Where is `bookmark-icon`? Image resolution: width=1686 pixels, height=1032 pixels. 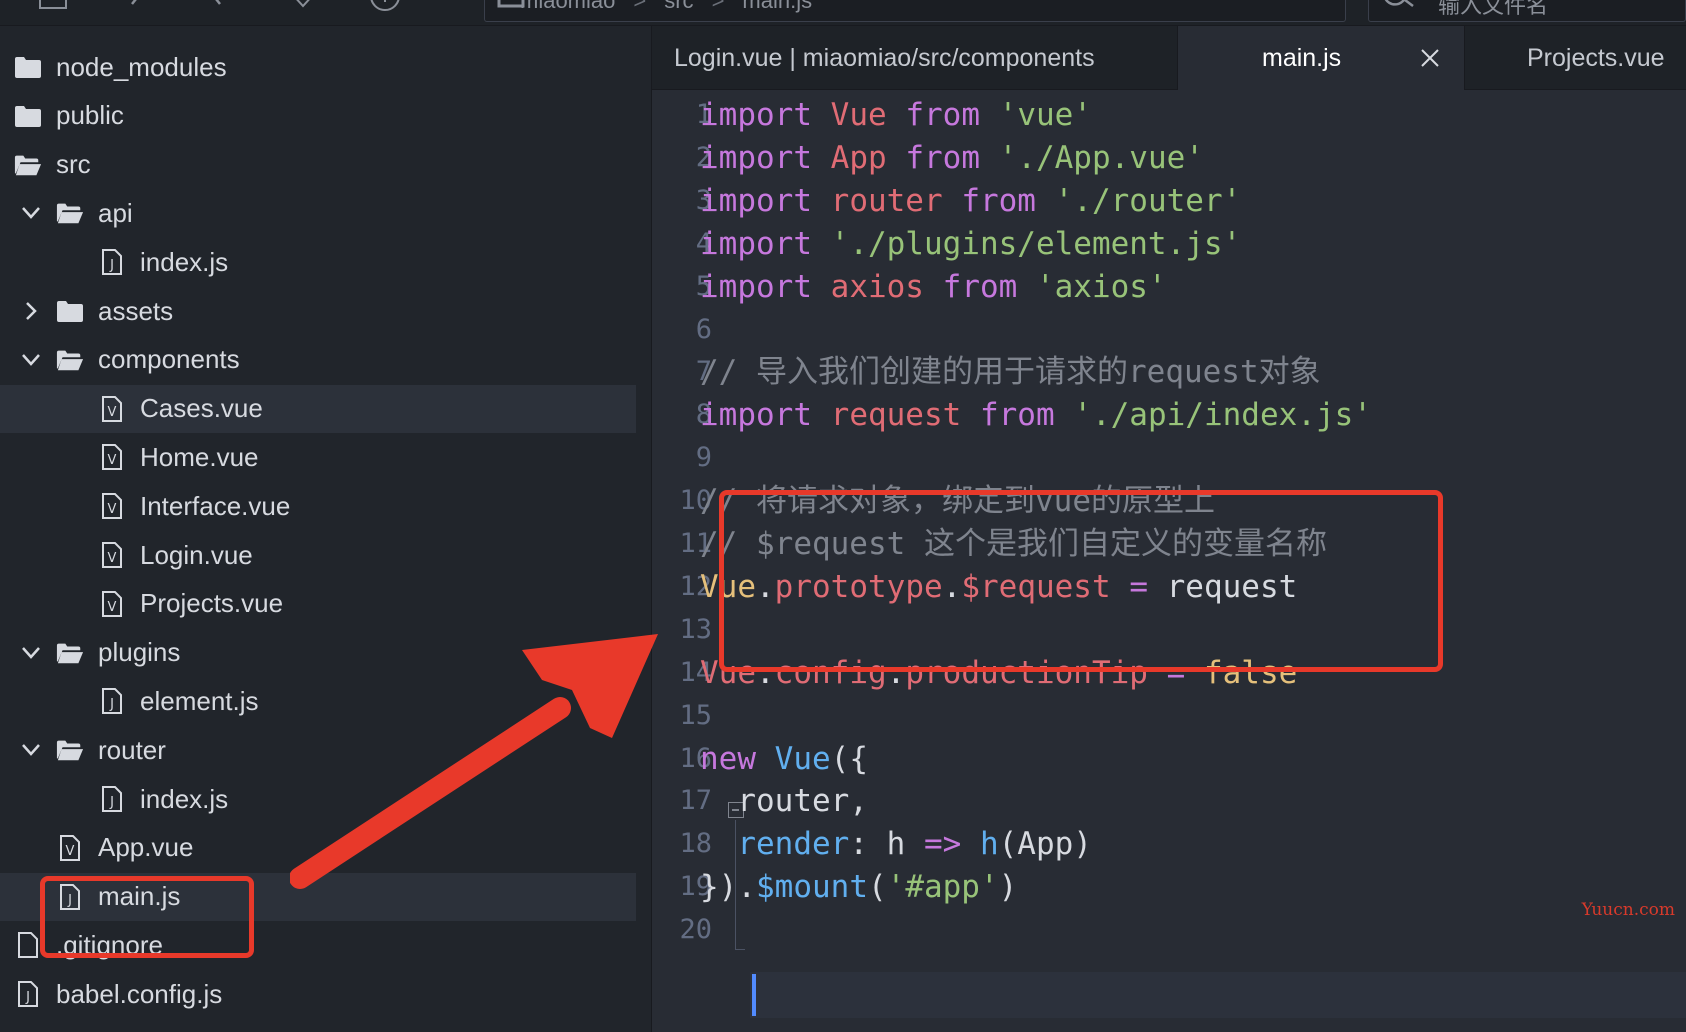 bookmark-icon is located at coordinates (303, 7).